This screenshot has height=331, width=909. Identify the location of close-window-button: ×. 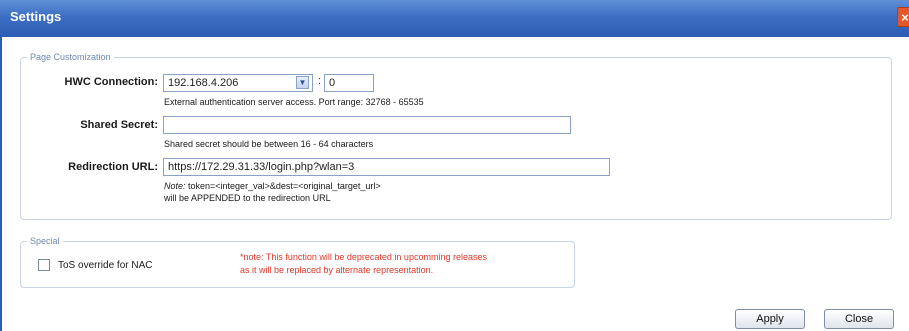
(903, 17).